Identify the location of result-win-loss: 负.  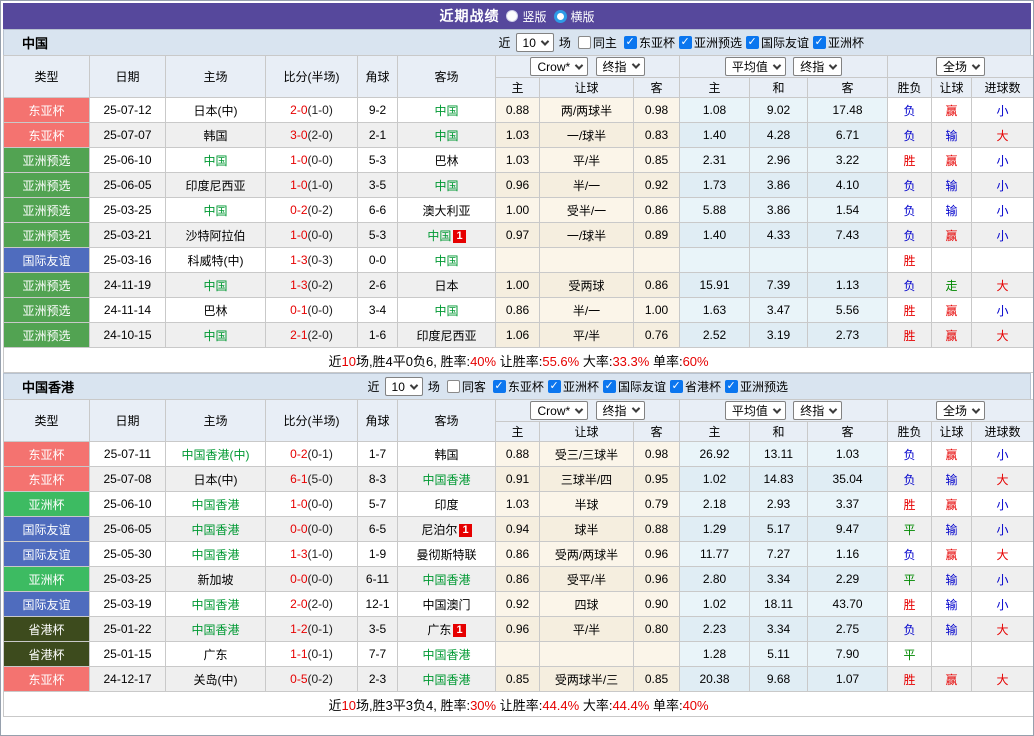
(910, 454).